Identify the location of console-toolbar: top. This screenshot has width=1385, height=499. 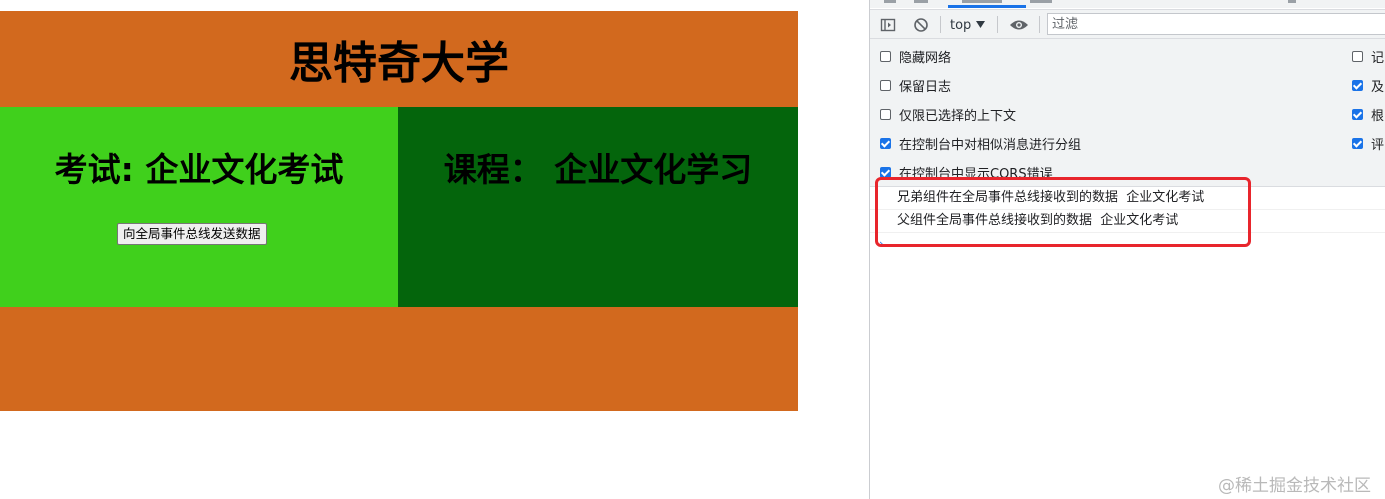
(1127, 24).